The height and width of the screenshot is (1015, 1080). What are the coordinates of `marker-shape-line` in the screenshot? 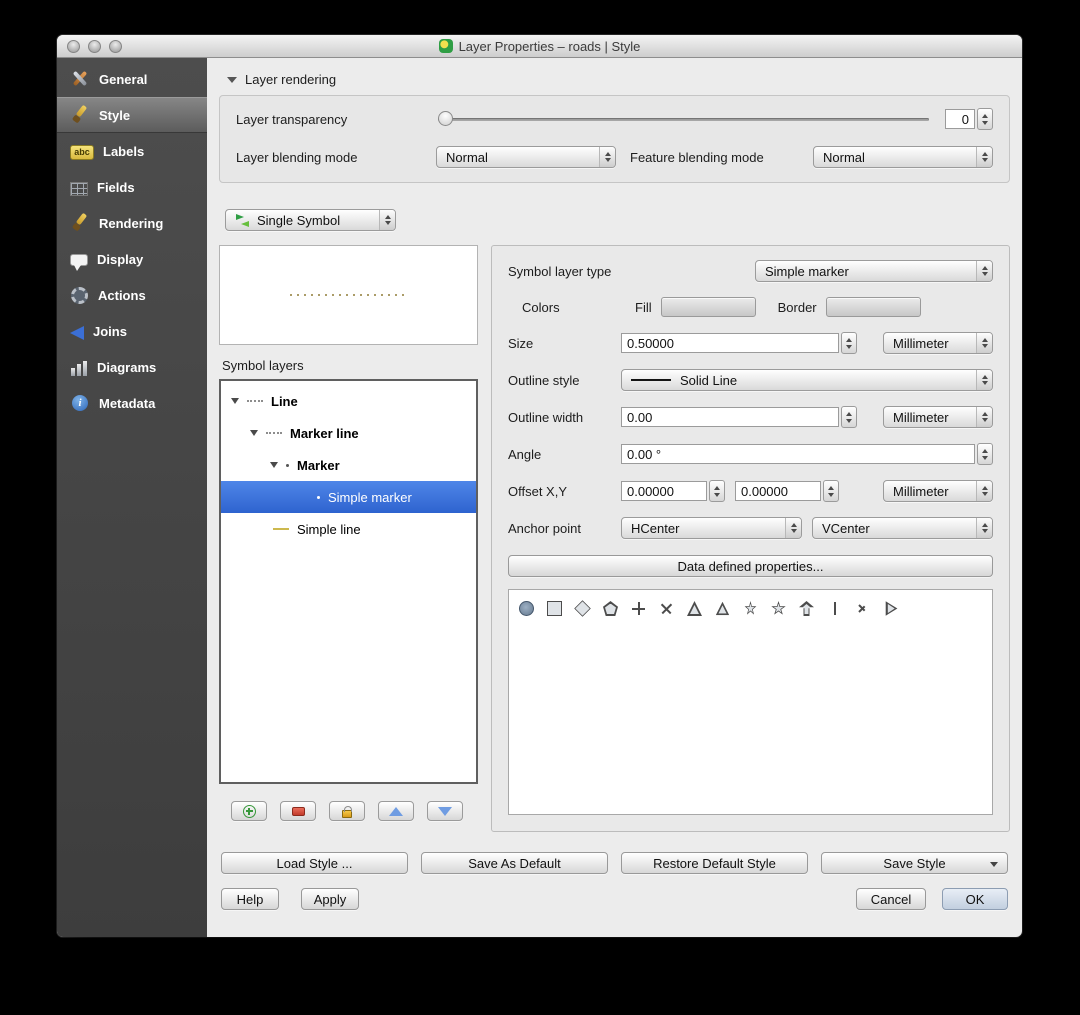 It's located at (834, 608).